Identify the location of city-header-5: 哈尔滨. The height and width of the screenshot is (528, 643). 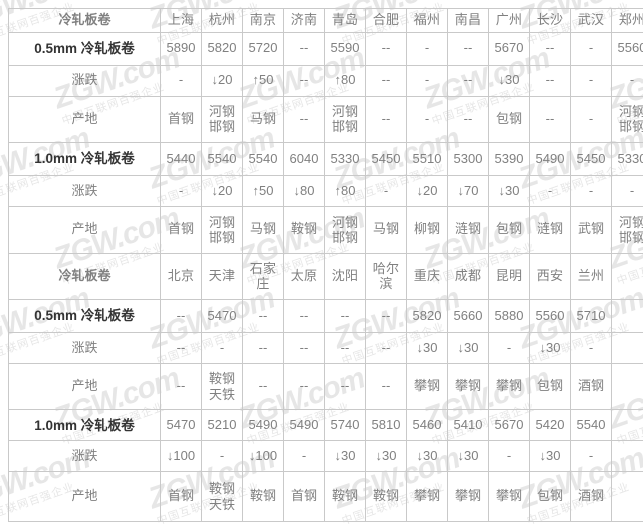
(386, 276).